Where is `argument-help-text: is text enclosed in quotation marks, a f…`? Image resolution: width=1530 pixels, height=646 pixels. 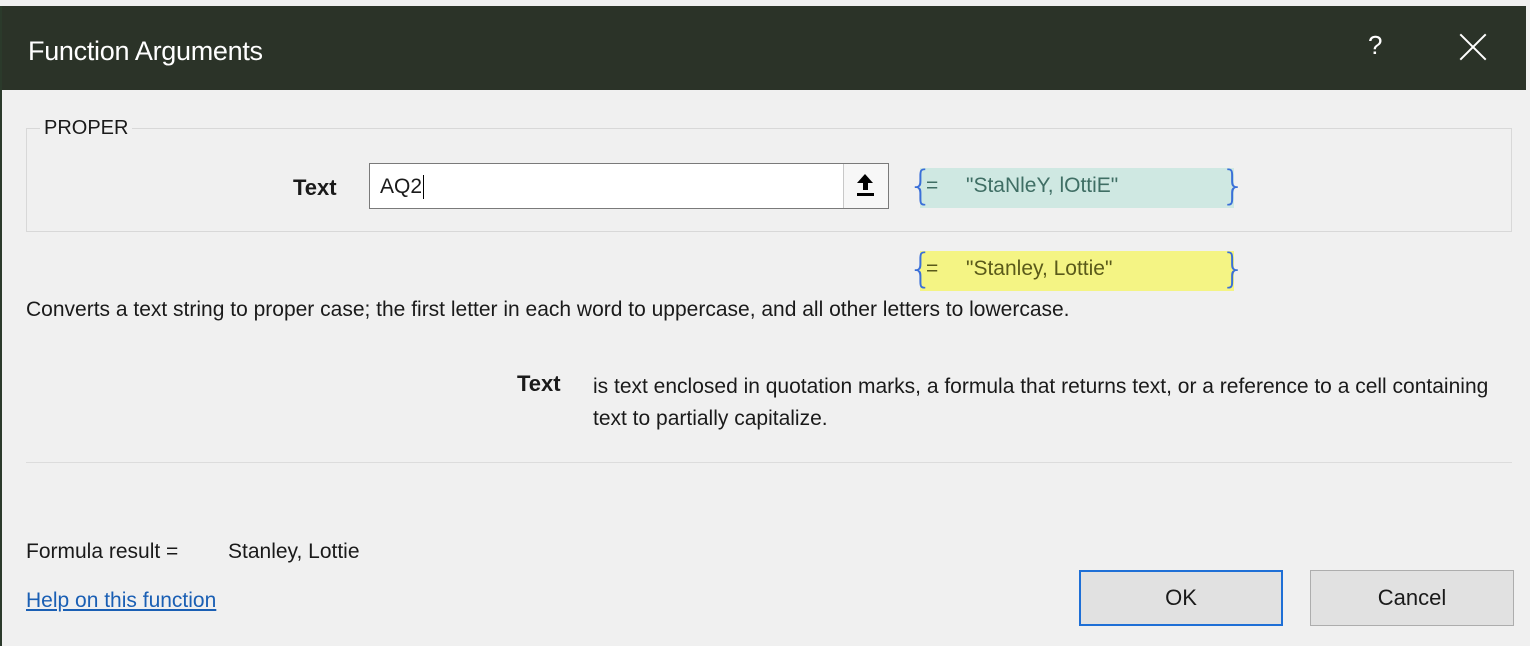
argument-help-text: is text enclosed in quotation marks, a f… is located at coordinates (1041, 402).